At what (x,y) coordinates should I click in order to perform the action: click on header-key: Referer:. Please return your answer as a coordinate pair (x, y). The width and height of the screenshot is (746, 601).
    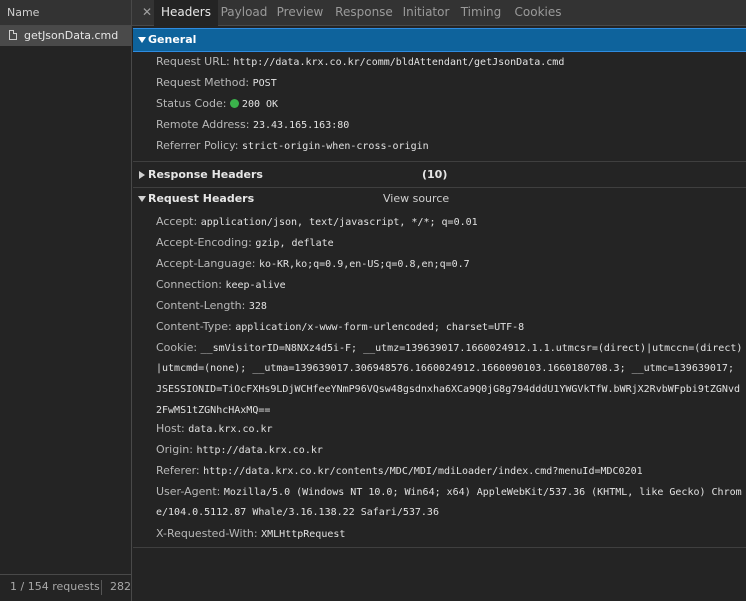
    Looking at the image, I should click on (178, 470).